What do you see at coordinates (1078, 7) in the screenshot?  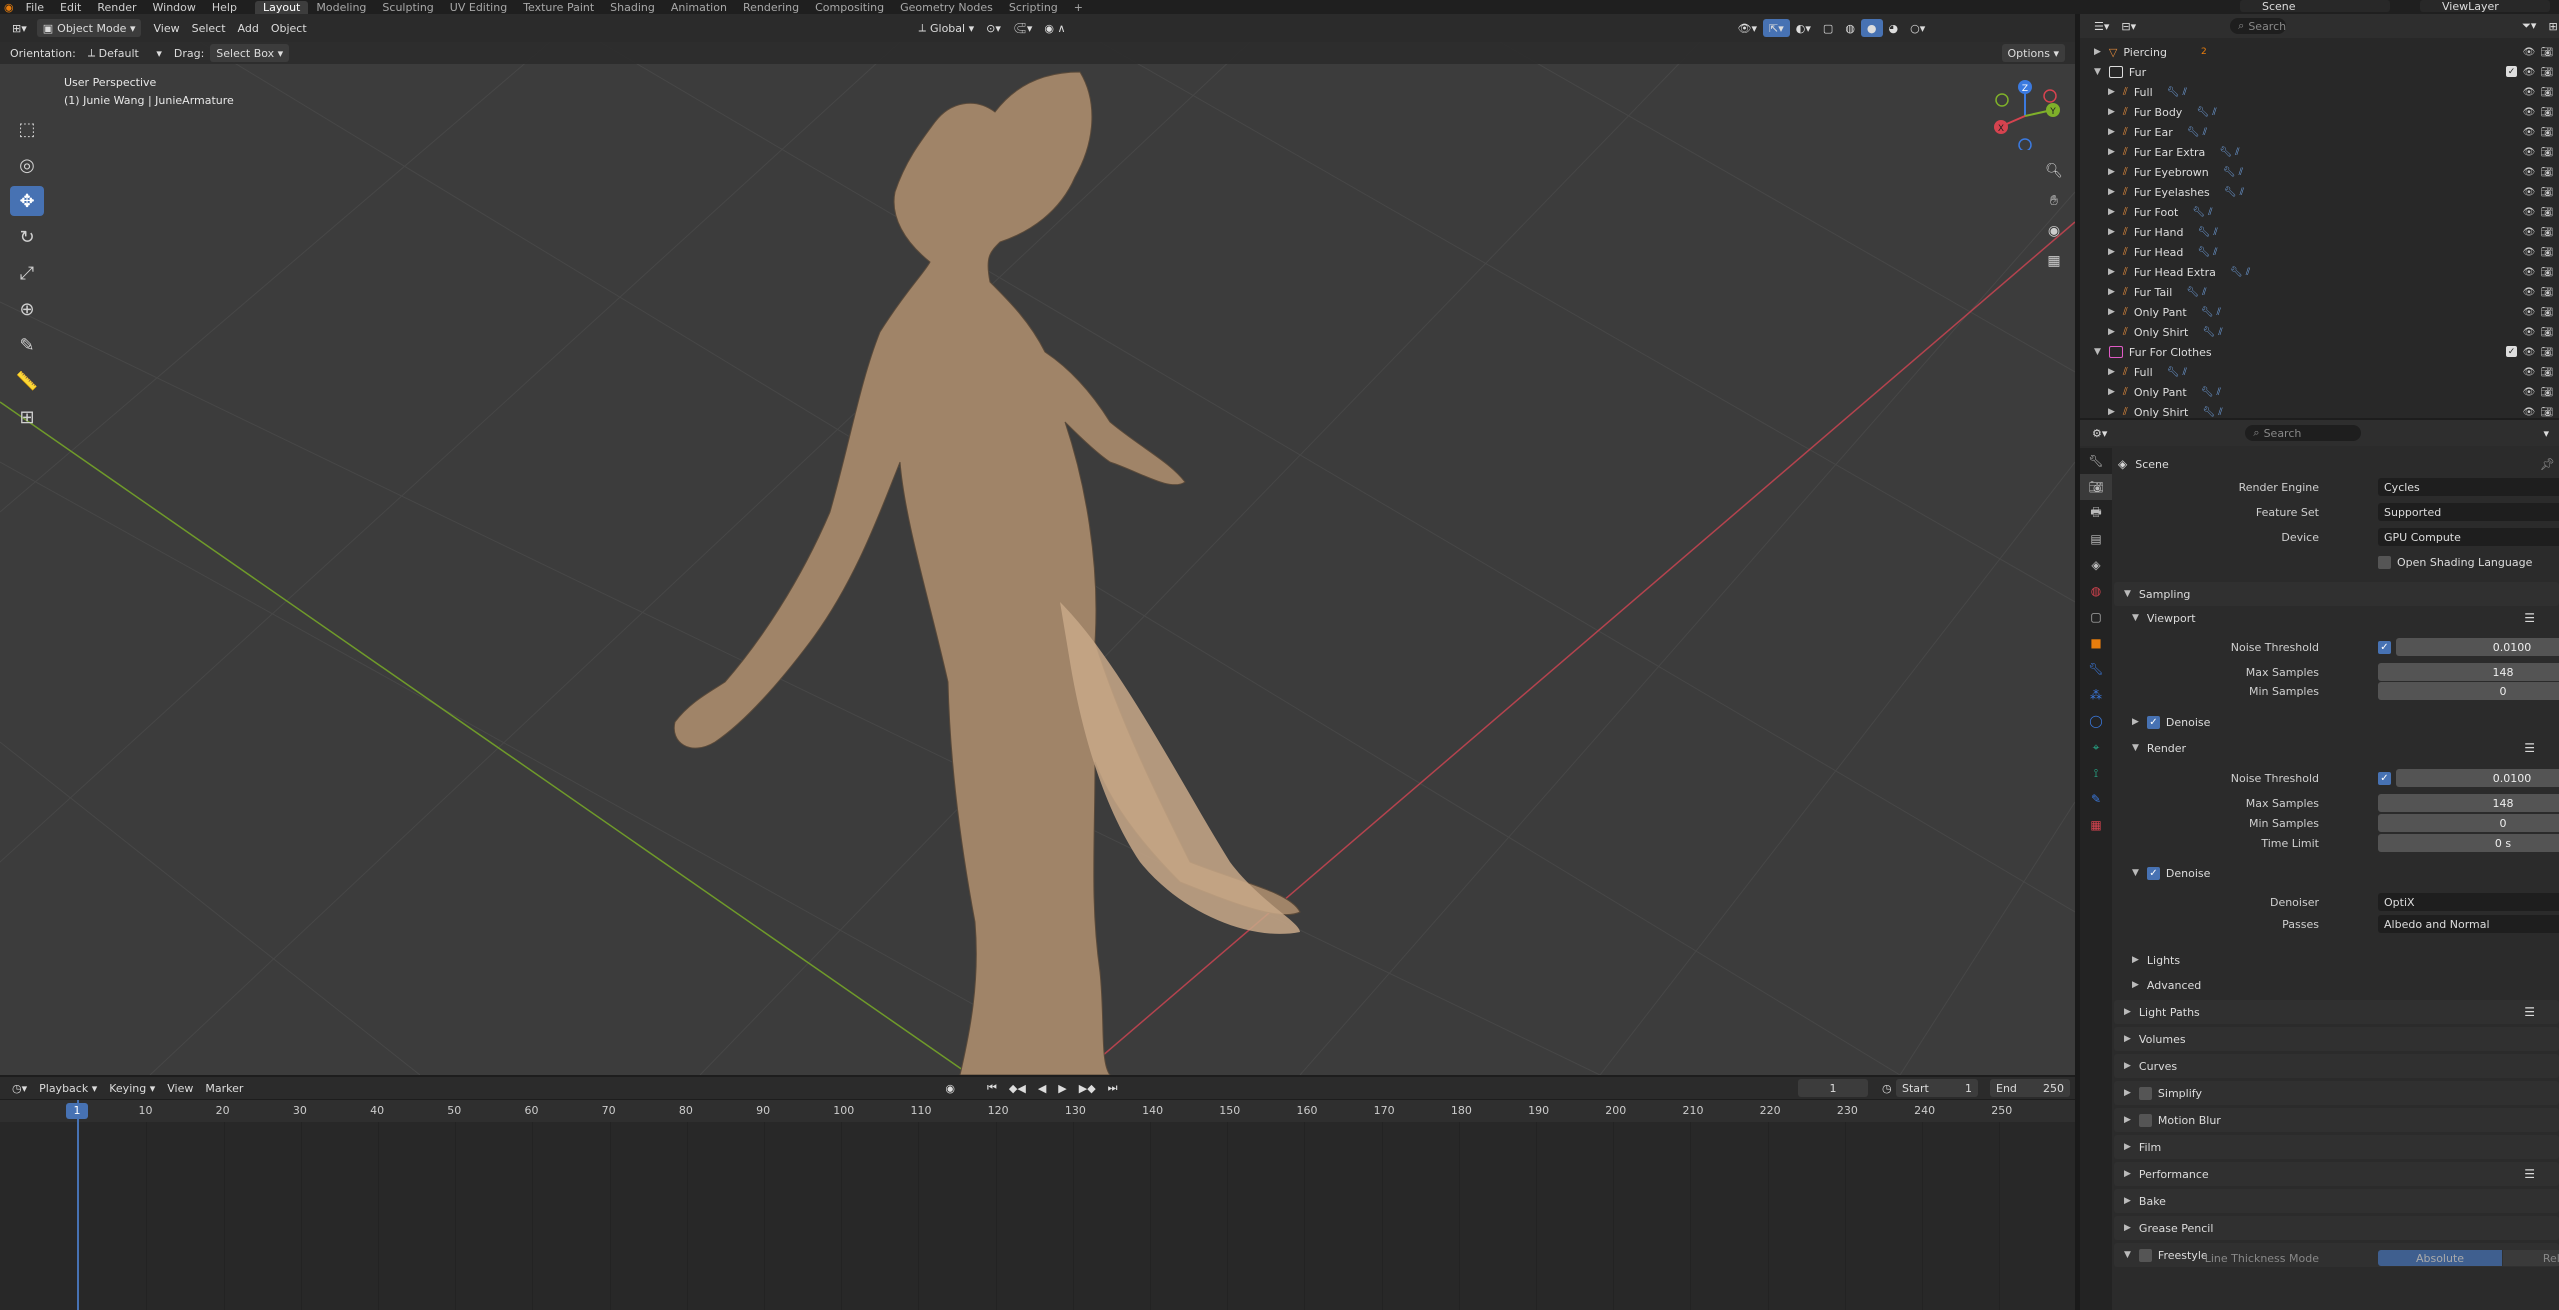 I see `add-workspace-icon: +` at bounding box center [1078, 7].